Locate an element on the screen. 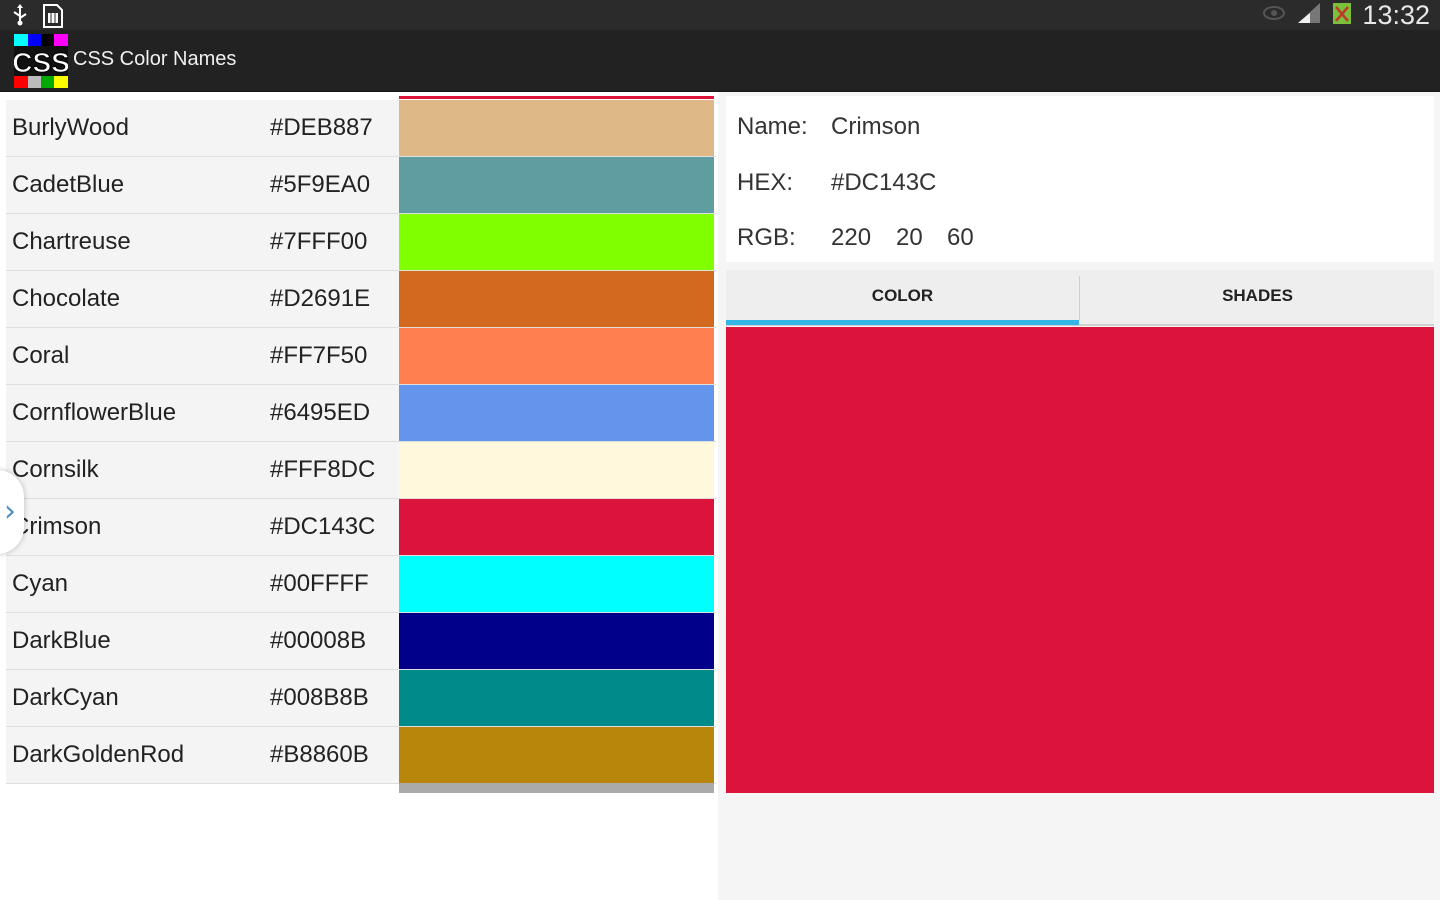 This screenshot has height=900, width=1440. color-name: Chartreuse is located at coordinates (71, 241).